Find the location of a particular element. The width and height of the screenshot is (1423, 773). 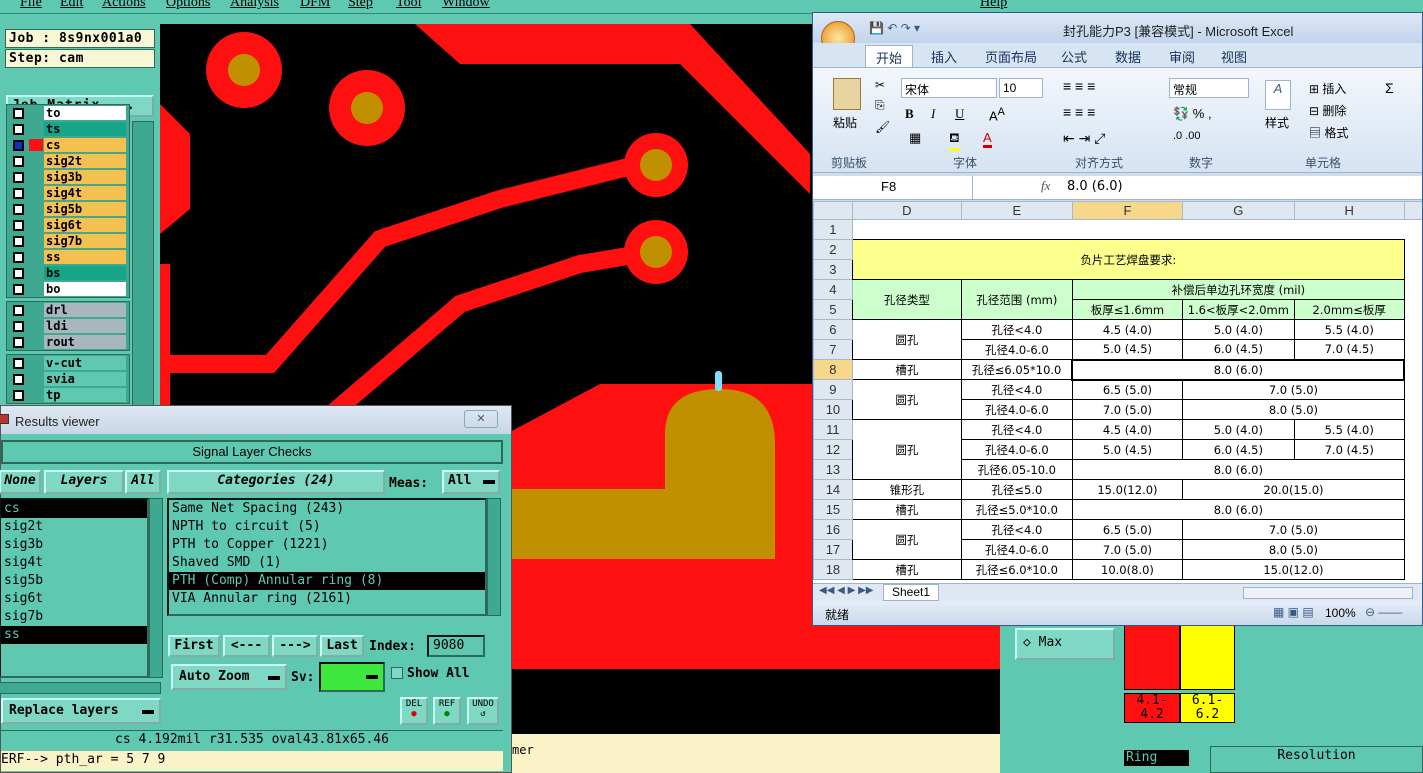

layer-row-sig3b: sig3b is located at coordinates (68, 177).